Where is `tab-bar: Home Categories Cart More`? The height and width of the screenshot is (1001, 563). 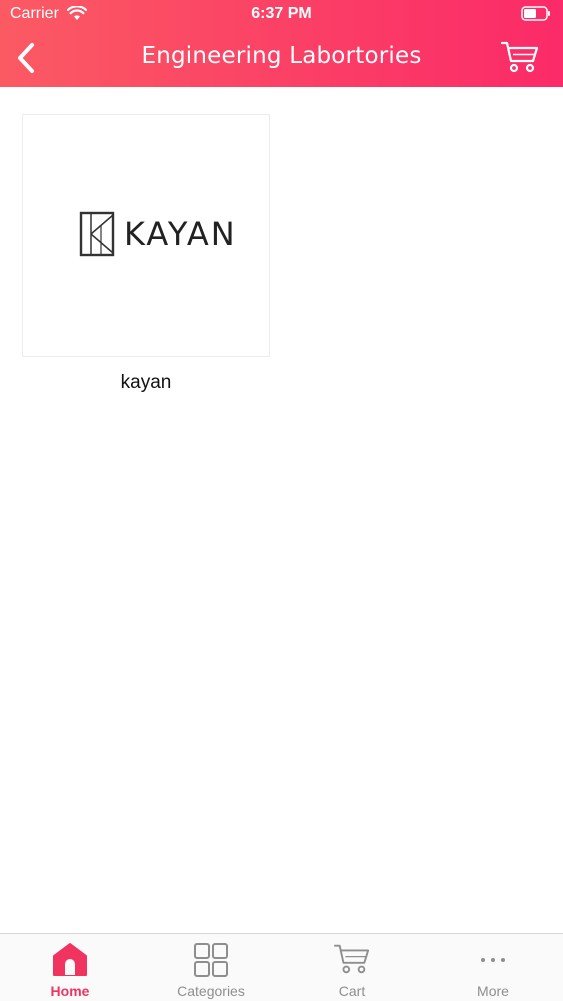 tab-bar: Home Categories Cart More is located at coordinates (281, 967).